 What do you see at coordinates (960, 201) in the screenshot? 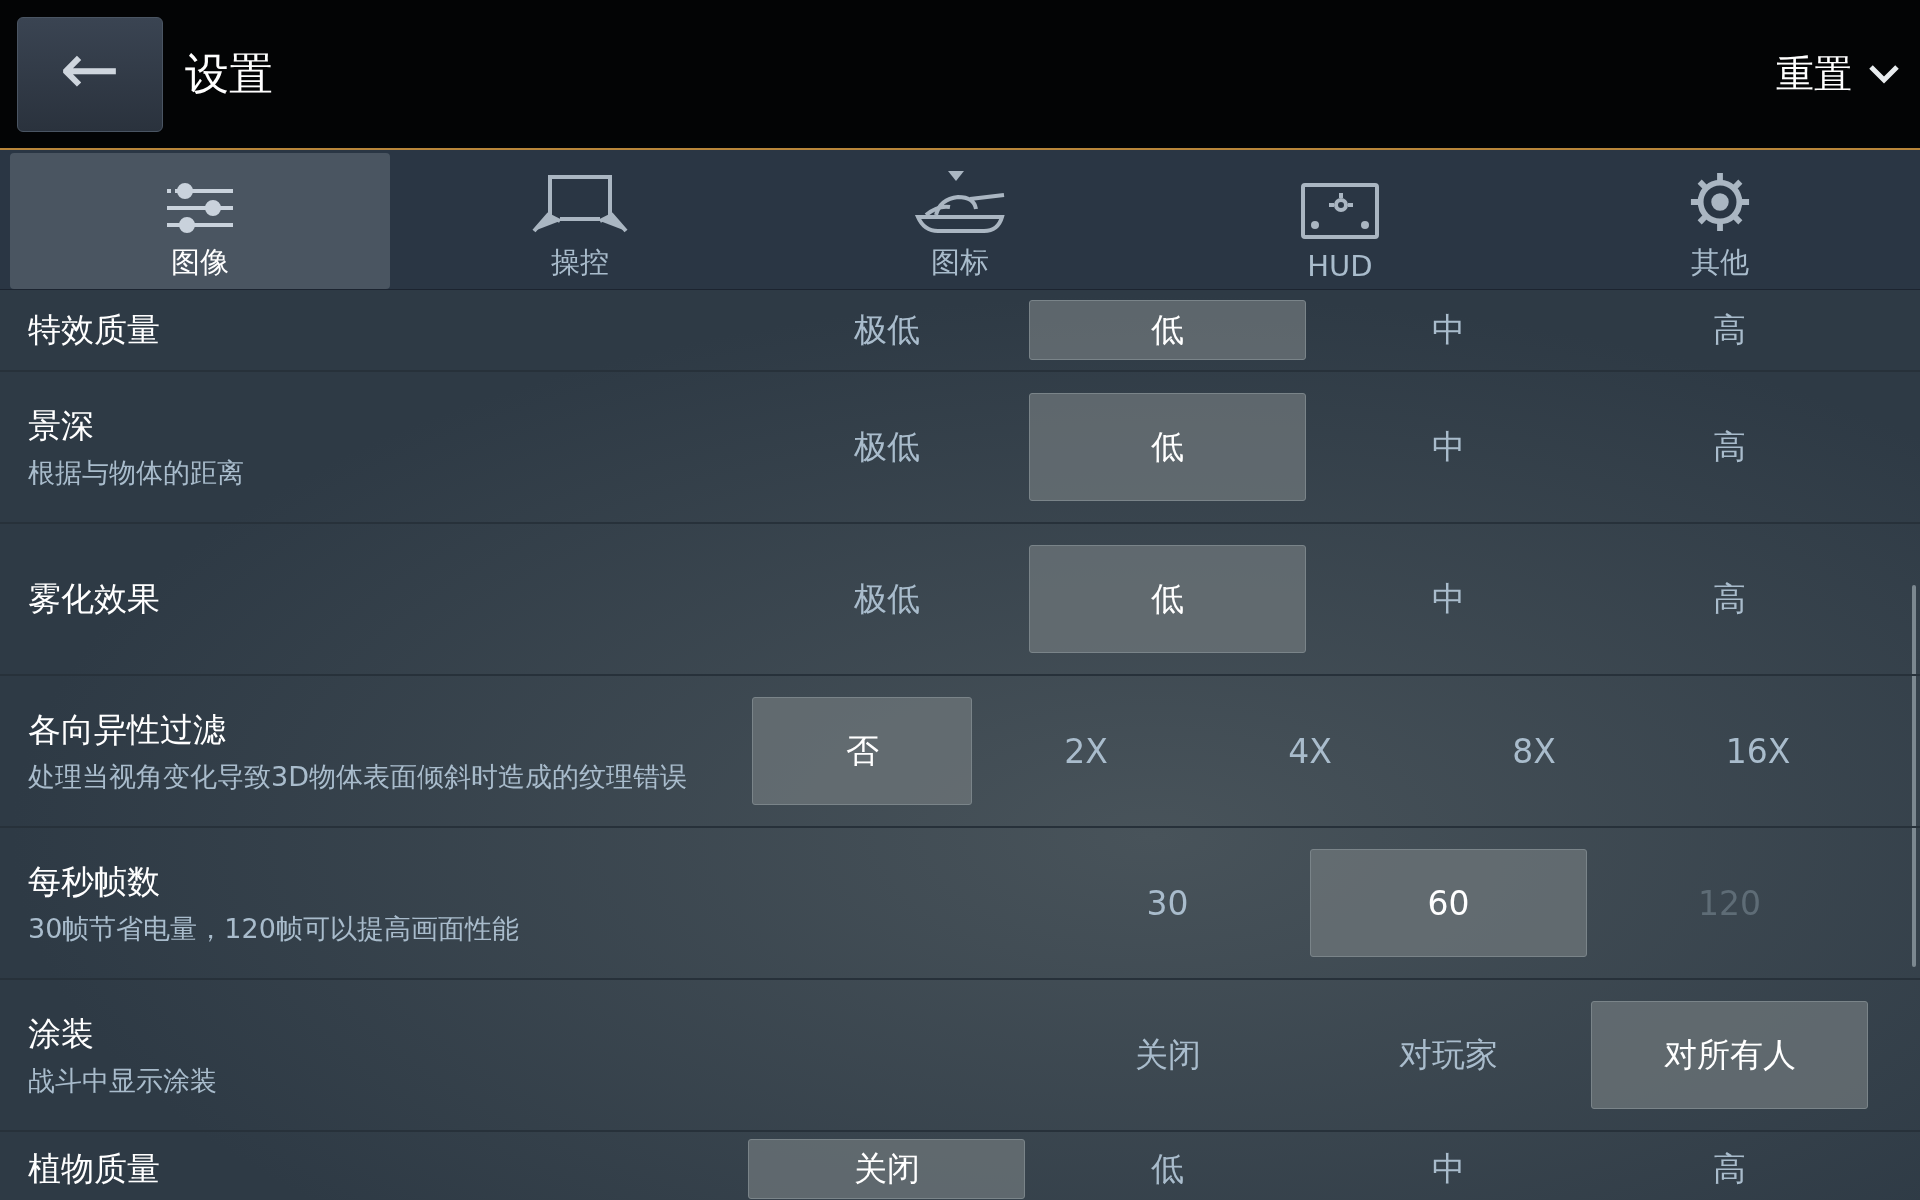
I see `tank-icon` at bounding box center [960, 201].